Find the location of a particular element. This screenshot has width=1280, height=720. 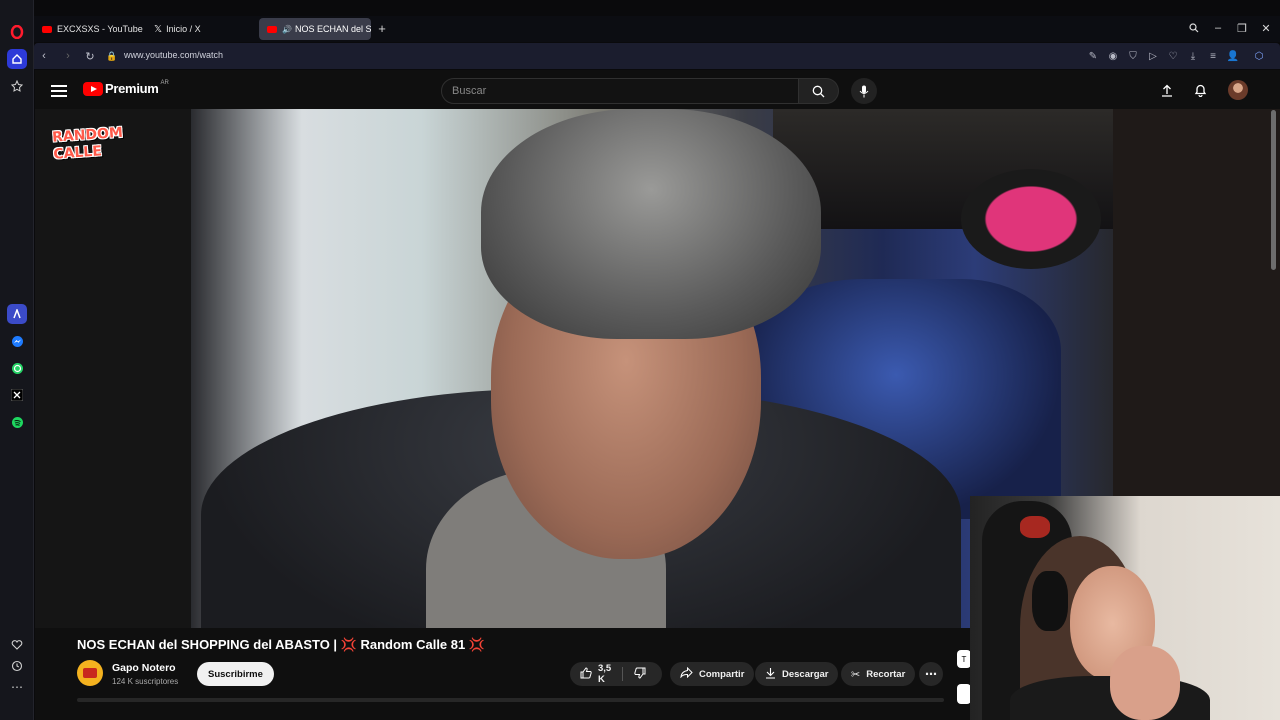

history-clock-icon is located at coordinates (17, 666).